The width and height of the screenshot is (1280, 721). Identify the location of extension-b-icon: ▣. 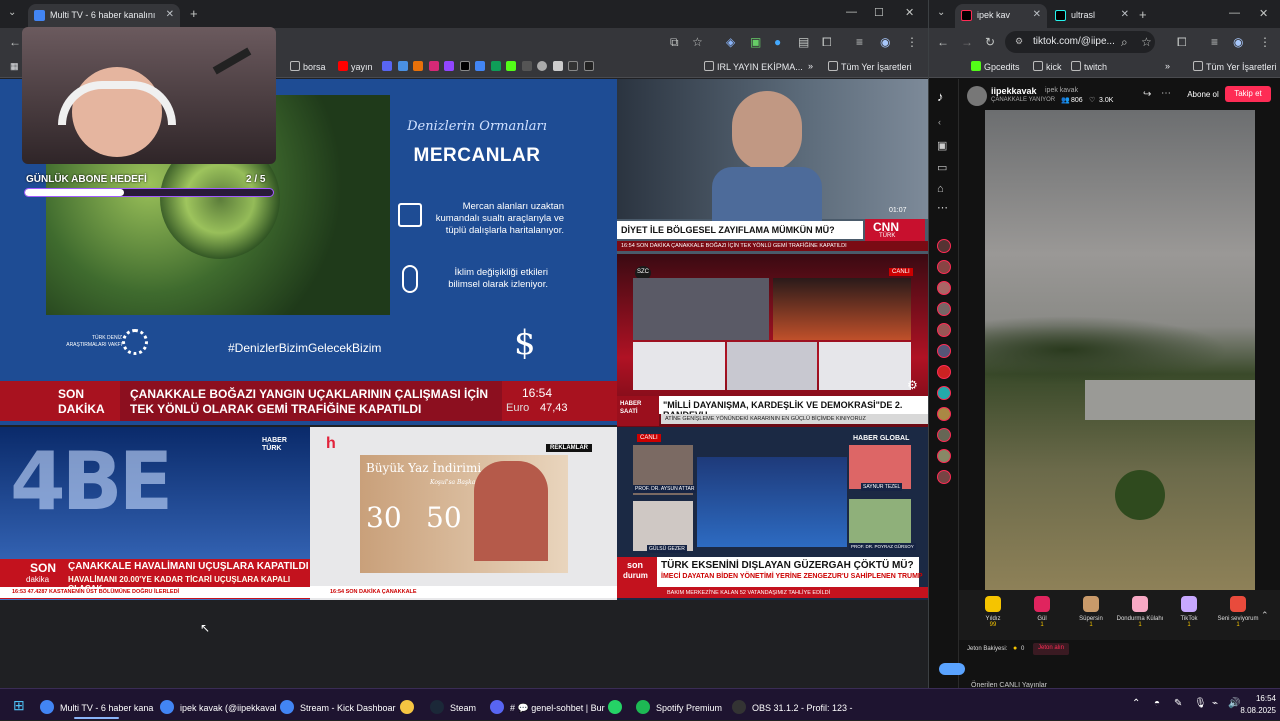
(755, 42).